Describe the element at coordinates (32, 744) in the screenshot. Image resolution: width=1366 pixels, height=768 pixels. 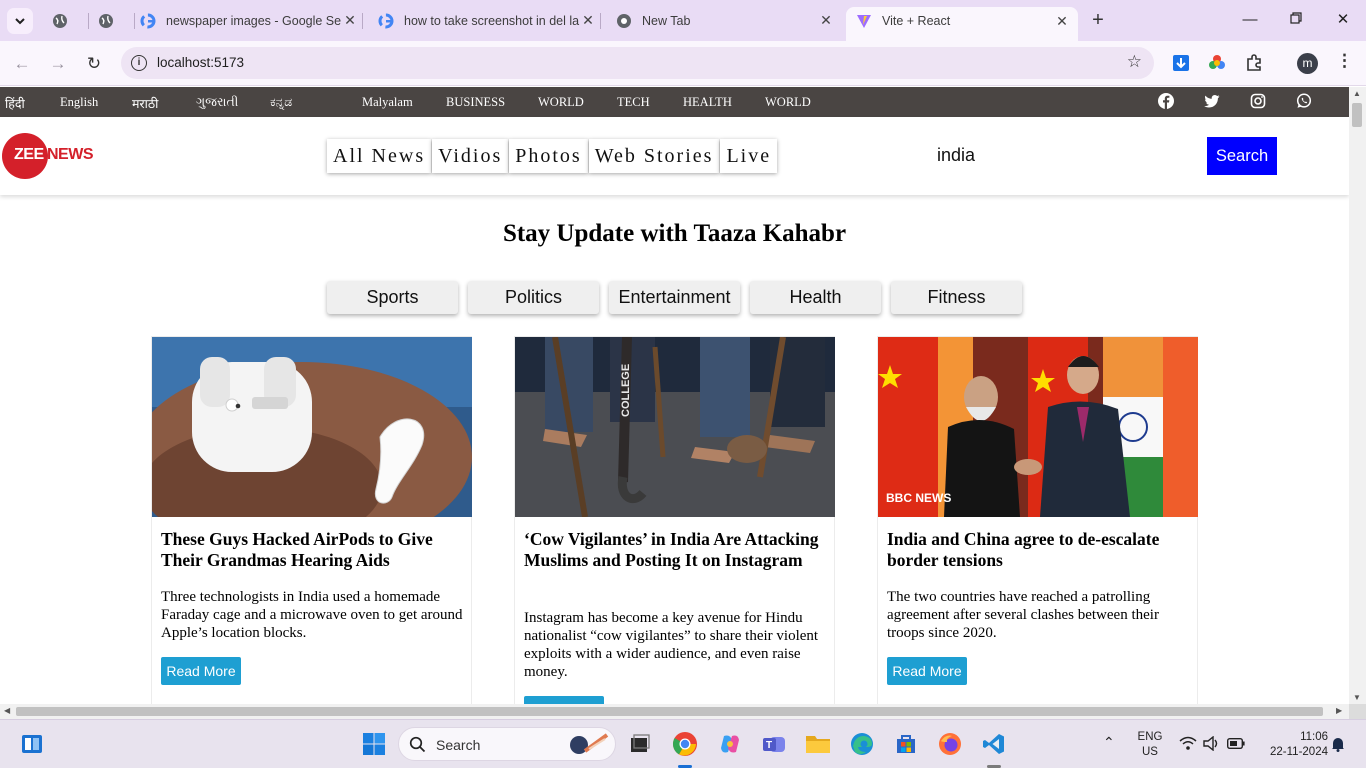
I see `widgets-icon` at that location.